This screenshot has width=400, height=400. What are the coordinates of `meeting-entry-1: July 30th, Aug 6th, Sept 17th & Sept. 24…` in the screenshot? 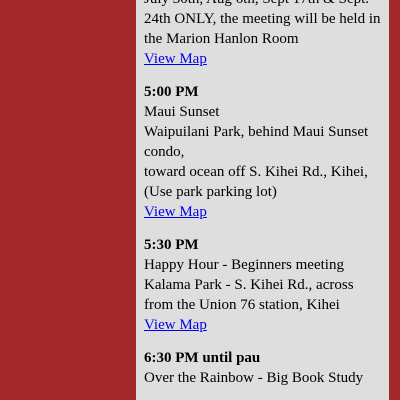 It's located at (264, 34).